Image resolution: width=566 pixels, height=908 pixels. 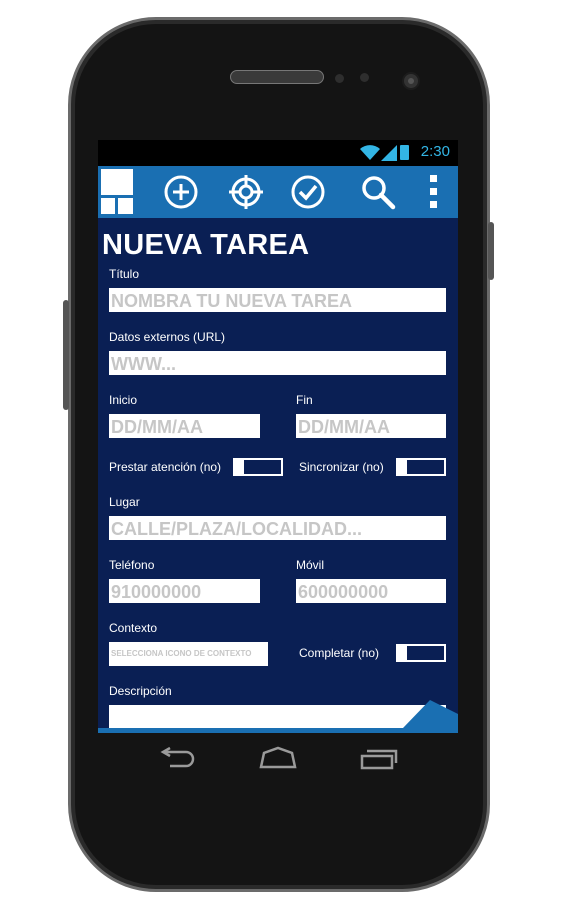 What do you see at coordinates (310, 565) in the screenshot?
I see `movil-label: Móvil` at bounding box center [310, 565].